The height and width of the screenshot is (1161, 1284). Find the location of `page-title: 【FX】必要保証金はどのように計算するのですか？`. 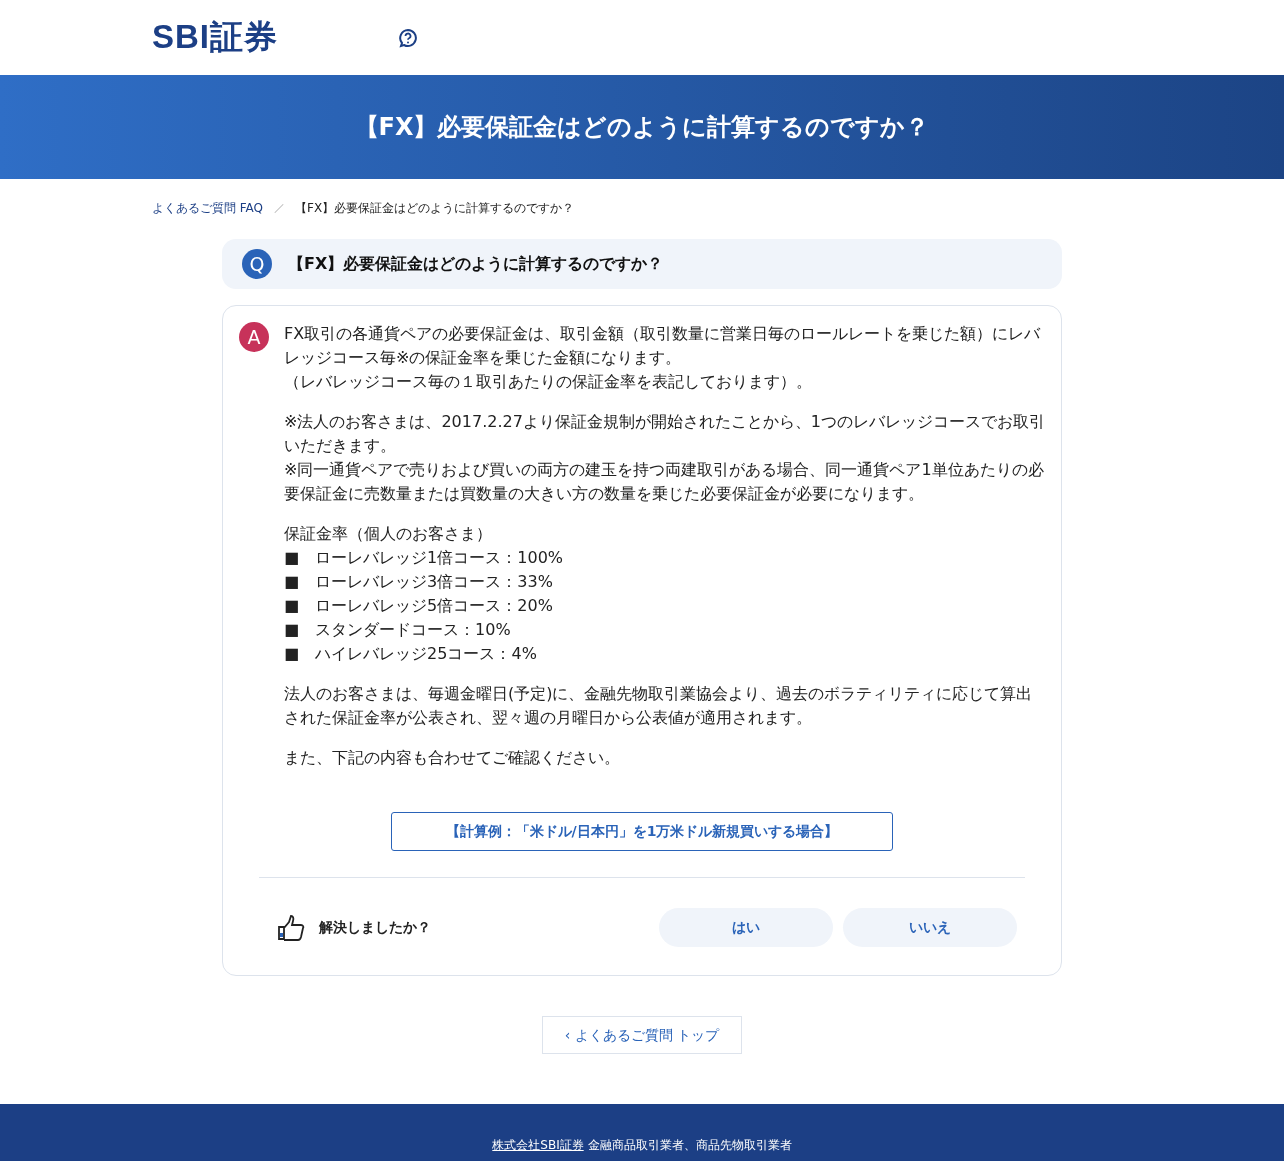

page-title: 【FX】必要保証金はどのように計算するのですか？ is located at coordinates (642, 127).